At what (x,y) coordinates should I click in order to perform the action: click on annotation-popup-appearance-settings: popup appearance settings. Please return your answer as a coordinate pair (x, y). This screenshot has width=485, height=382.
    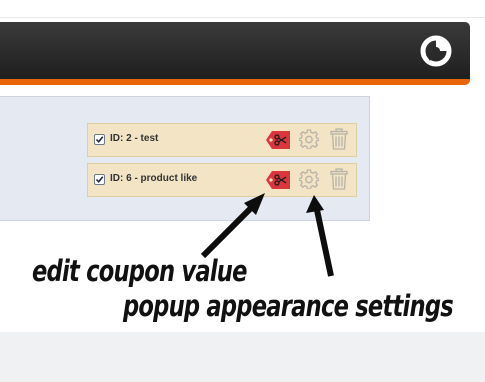
    Looking at the image, I should click on (288, 306).